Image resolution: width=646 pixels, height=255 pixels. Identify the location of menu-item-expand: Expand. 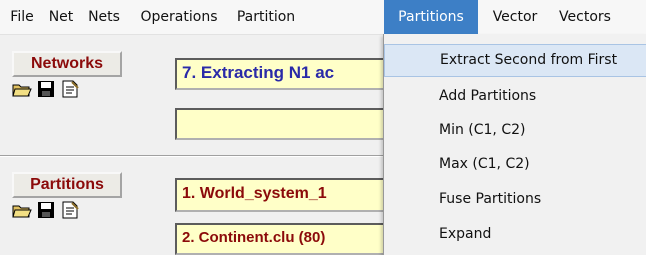
(515, 234).